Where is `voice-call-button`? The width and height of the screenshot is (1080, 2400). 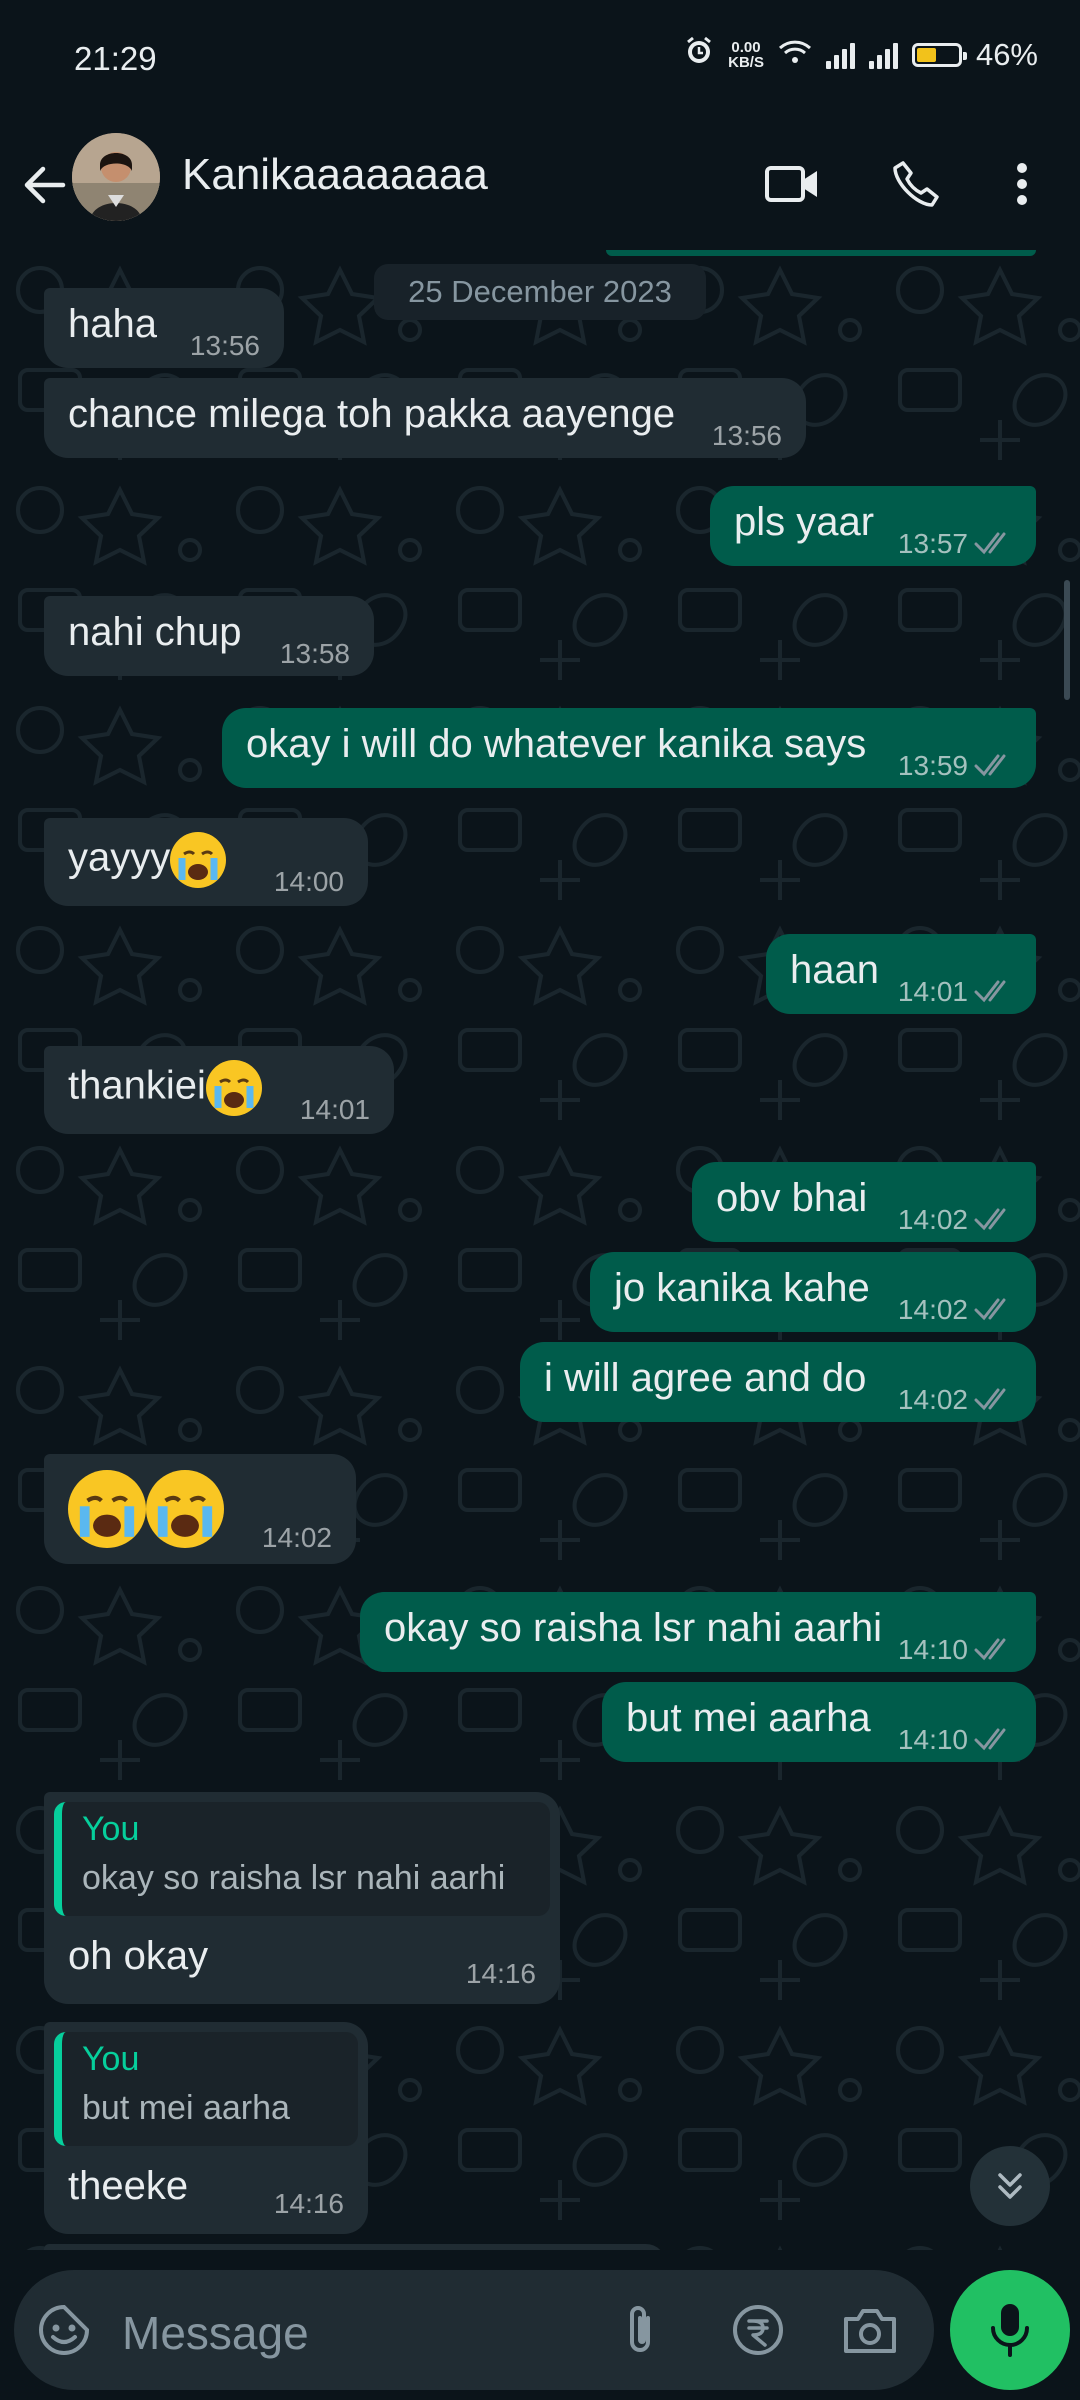 voice-call-button is located at coordinates (916, 184).